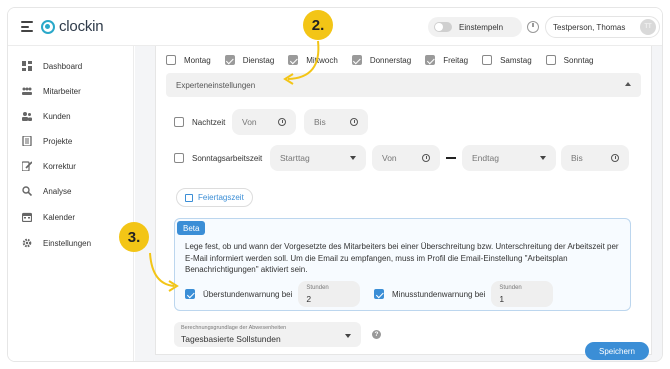 The height and width of the screenshot is (369, 670). What do you see at coordinates (648, 27) in the screenshot?
I see `avatar: TT` at bounding box center [648, 27].